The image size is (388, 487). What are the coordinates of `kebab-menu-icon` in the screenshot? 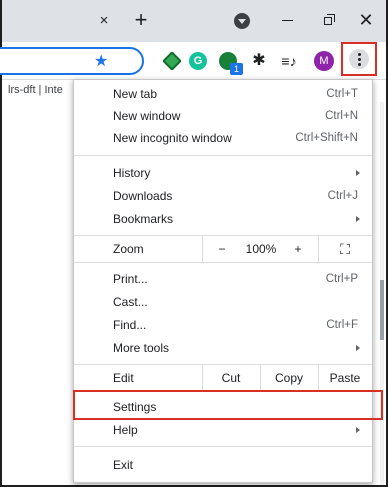 It's located at (359, 59).